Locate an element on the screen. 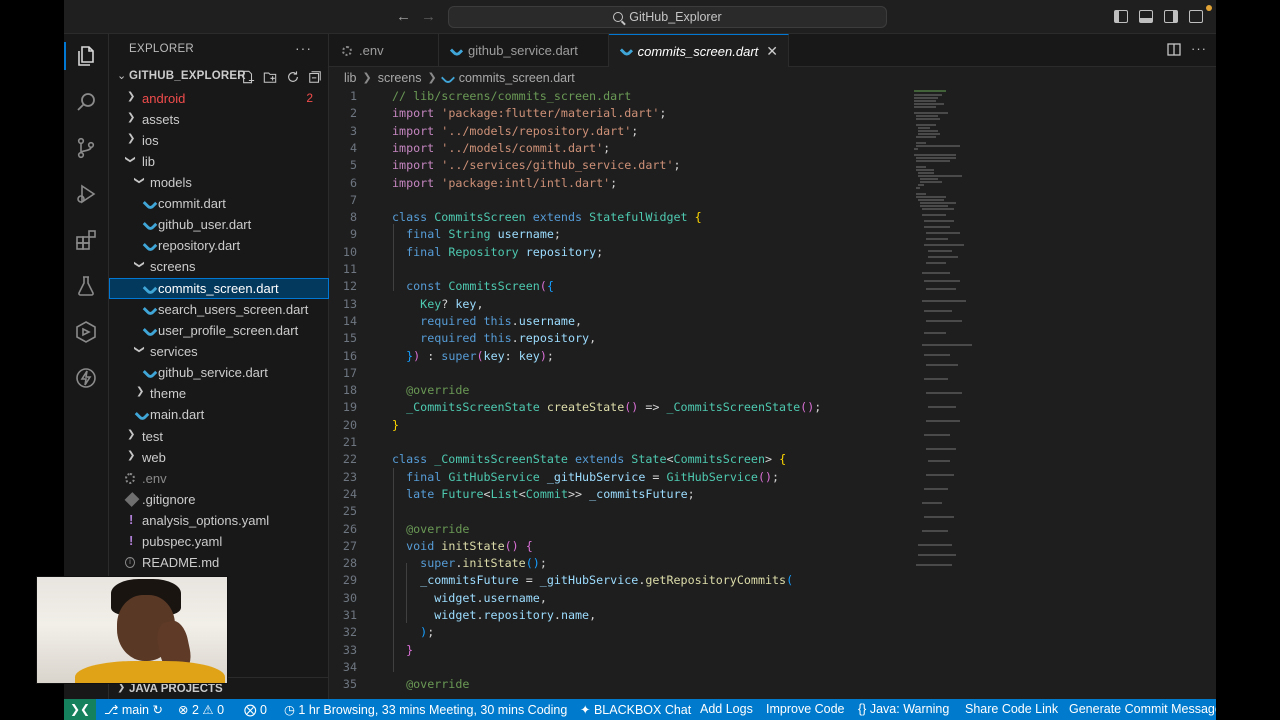 The height and width of the screenshot is (720, 1280). tree-folder-assets: ❯ assets is located at coordinates (219, 119).